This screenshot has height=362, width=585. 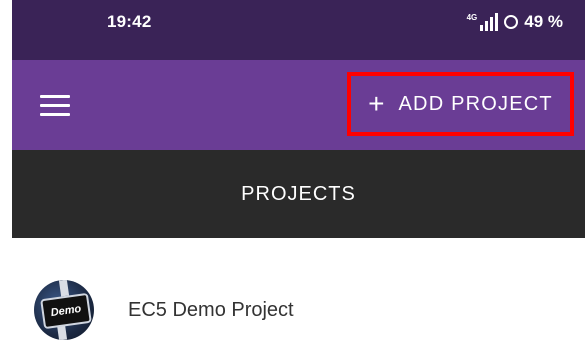 I want to click on plus-icon: +, so click(x=376, y=103).